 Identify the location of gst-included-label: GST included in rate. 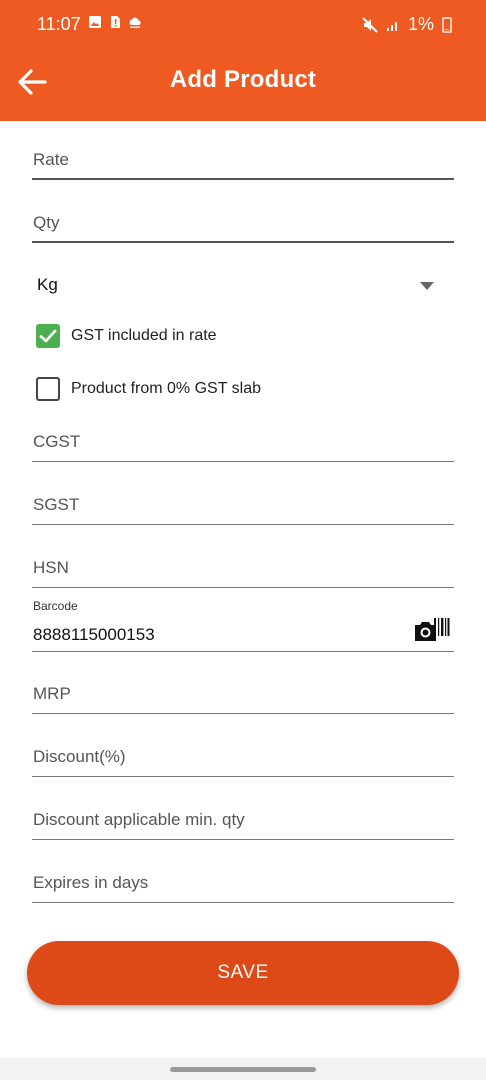
(144, 335).